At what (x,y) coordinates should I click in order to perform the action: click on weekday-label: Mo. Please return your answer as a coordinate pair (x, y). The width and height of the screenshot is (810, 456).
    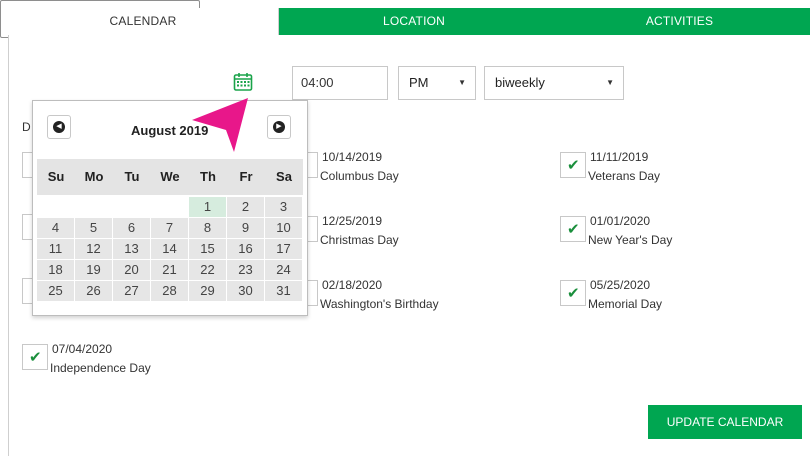
    Looking at the image, I should click on (94, 176).